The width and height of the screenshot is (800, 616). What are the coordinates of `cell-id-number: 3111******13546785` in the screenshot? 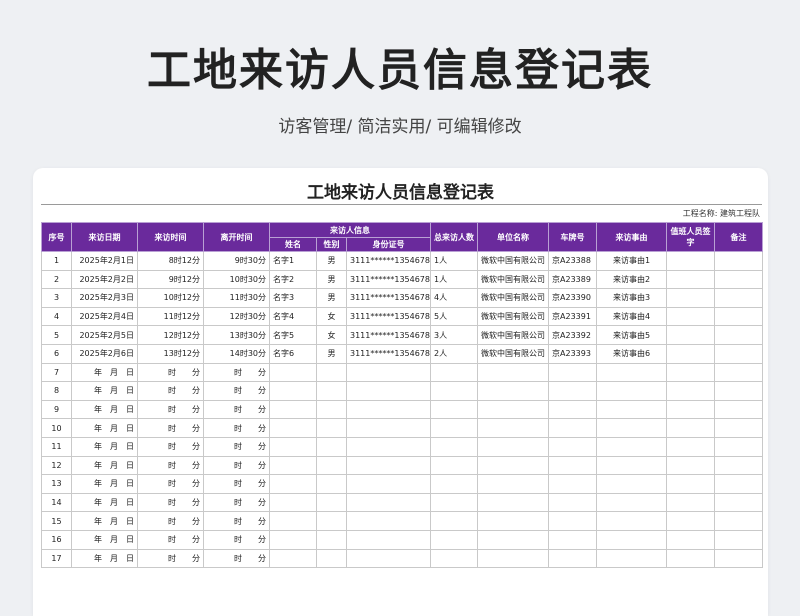 It's located at (388, 335).